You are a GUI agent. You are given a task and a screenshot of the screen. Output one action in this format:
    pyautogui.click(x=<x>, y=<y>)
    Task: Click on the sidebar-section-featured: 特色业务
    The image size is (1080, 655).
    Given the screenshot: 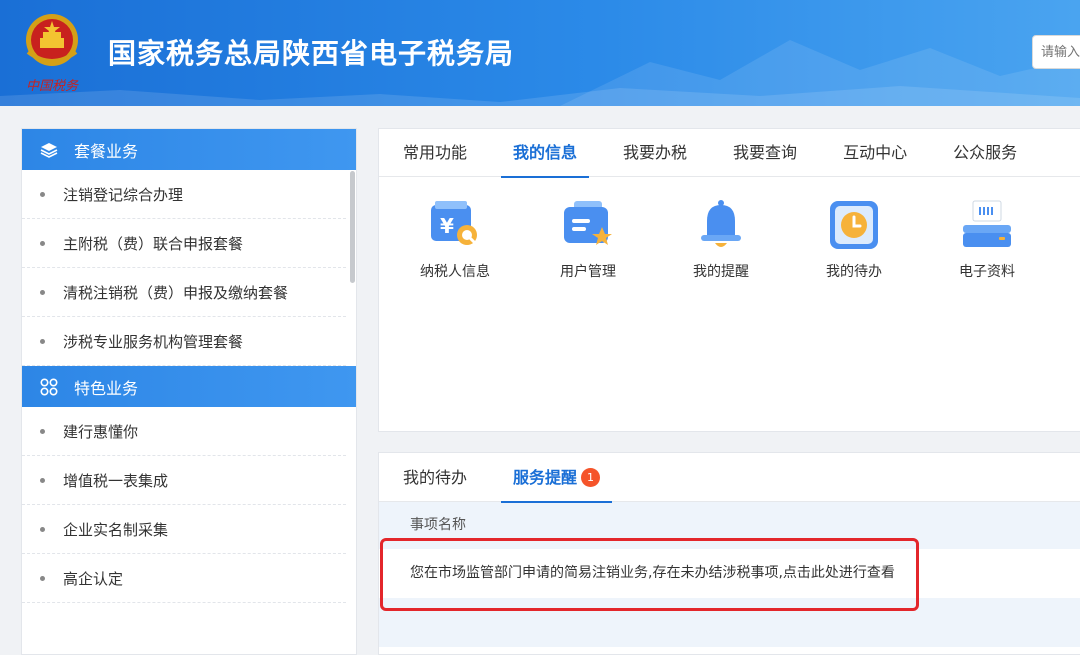 What is the action you would take?
    pyautogui.click(x=189, y=386)
    